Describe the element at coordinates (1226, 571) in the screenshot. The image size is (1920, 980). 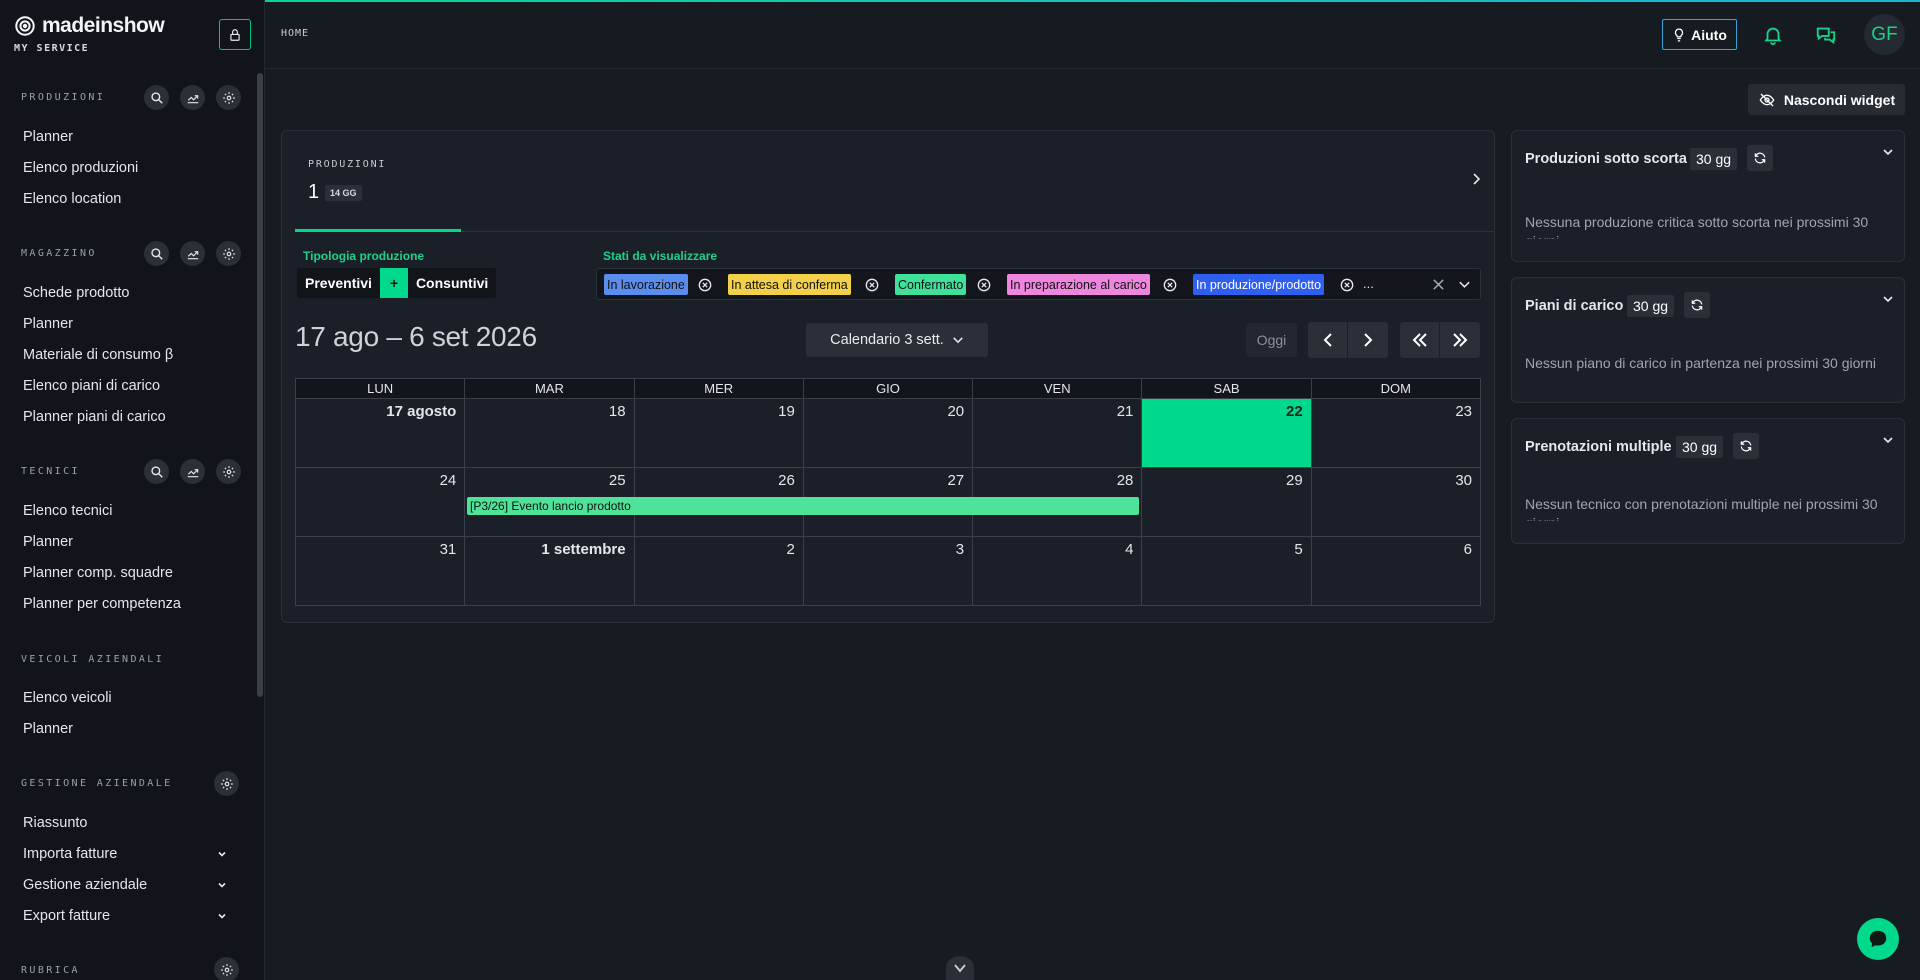
I see `calendar-day-cell: 5` at that location.